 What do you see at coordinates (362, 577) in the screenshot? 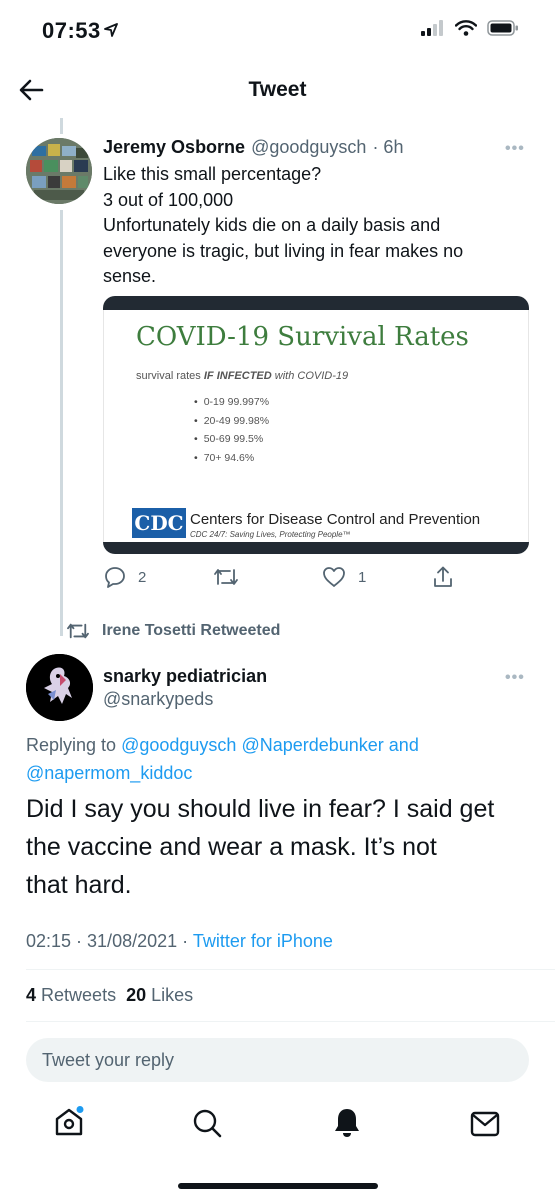
I see `like-count: 1` at bounding box center [362, 577].